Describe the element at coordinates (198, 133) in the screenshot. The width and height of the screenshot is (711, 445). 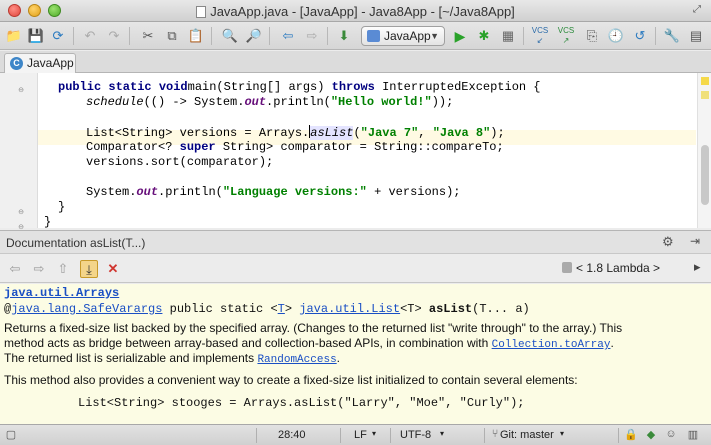
I see `code-token: List<String> versions = Arrays.` at that location.